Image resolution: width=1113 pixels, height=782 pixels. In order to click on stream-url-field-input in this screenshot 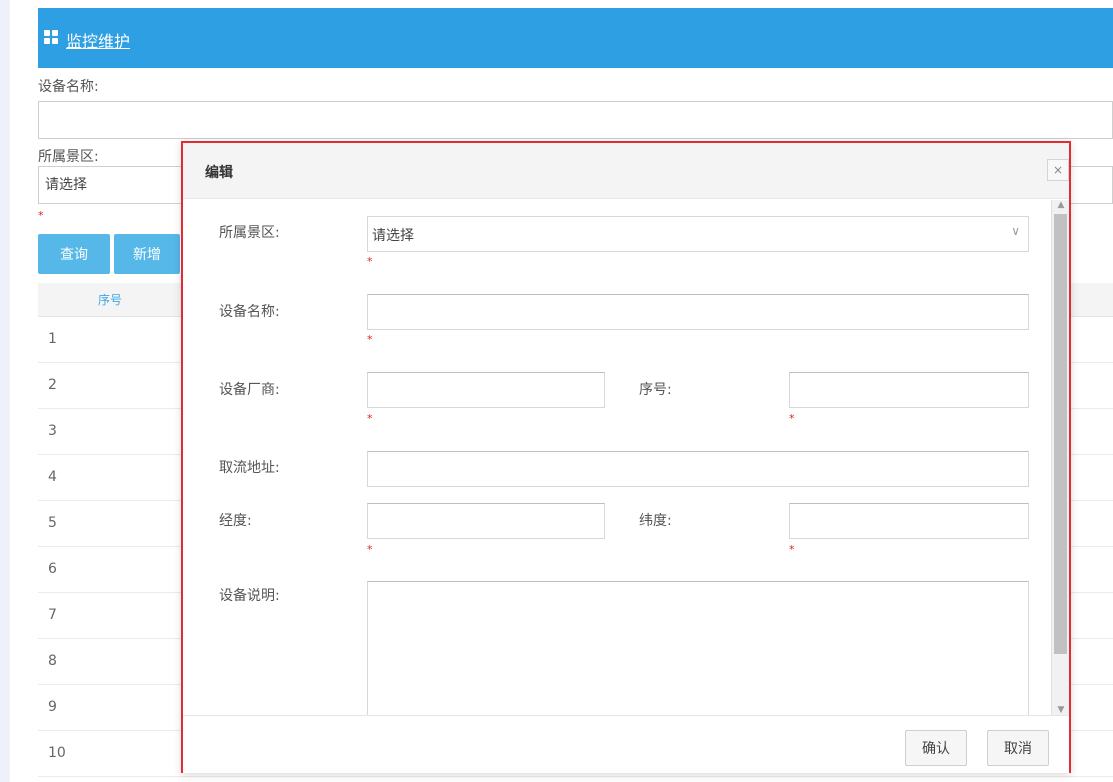, I will do `click(698, 469)`.